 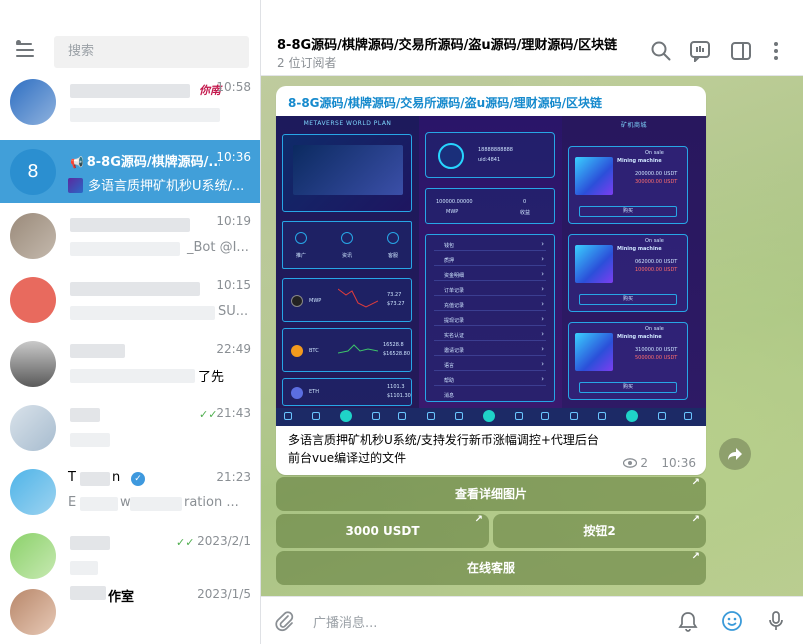 What do you see at coordinates (307, 63) in the screenshot?
I see `subscriber-count: 2 位订阅者` at bounding box center [307, 63].